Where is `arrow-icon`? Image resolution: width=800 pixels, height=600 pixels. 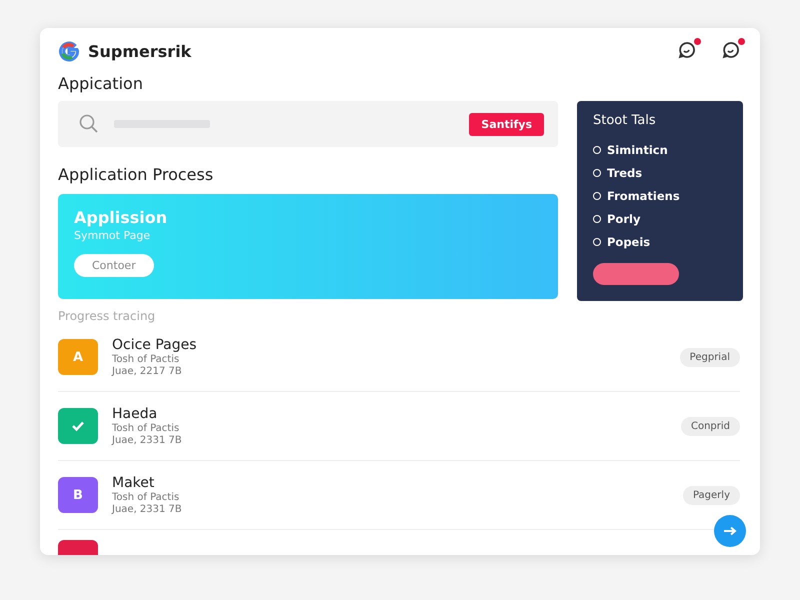 arrow-icon is located at coordinates (730, 531).